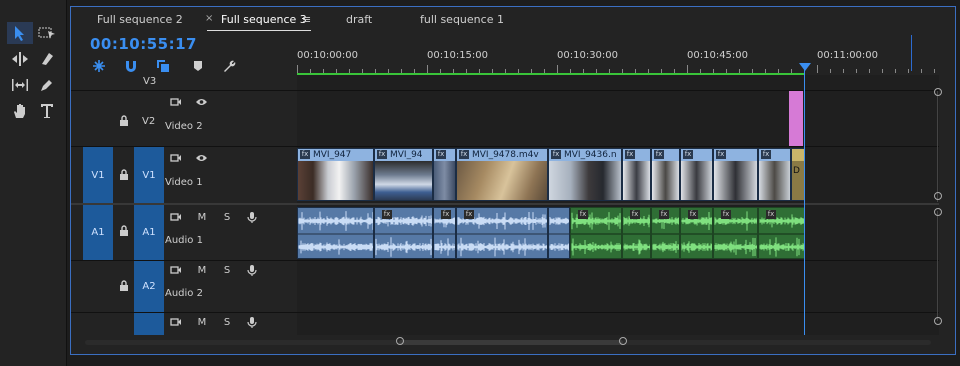 Image resolution: width=960 pixels, height=366 pixels. Describe the element at coordinates (20, 111) in the screenshot. I see `hand-tool-icon` at that location.